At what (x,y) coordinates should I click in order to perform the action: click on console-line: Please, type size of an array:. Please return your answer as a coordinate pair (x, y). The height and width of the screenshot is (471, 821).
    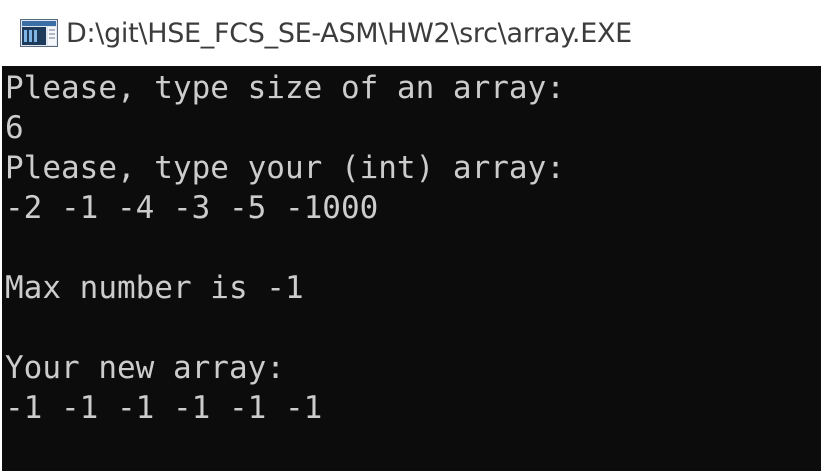
    Looking at the image, I should click on (285, 88).